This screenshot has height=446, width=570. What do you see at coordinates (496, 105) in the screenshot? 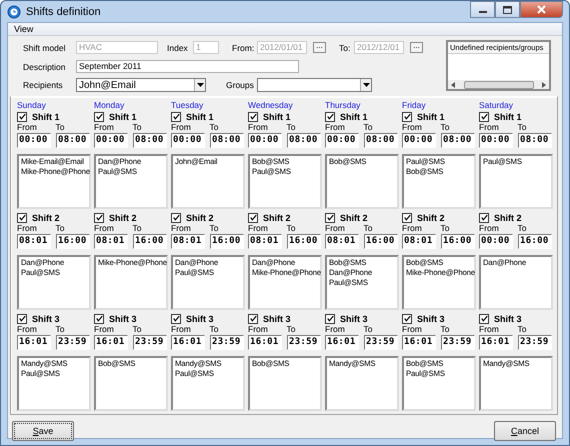
I see `day-label: Saturday` at bounding box center [496, 105].